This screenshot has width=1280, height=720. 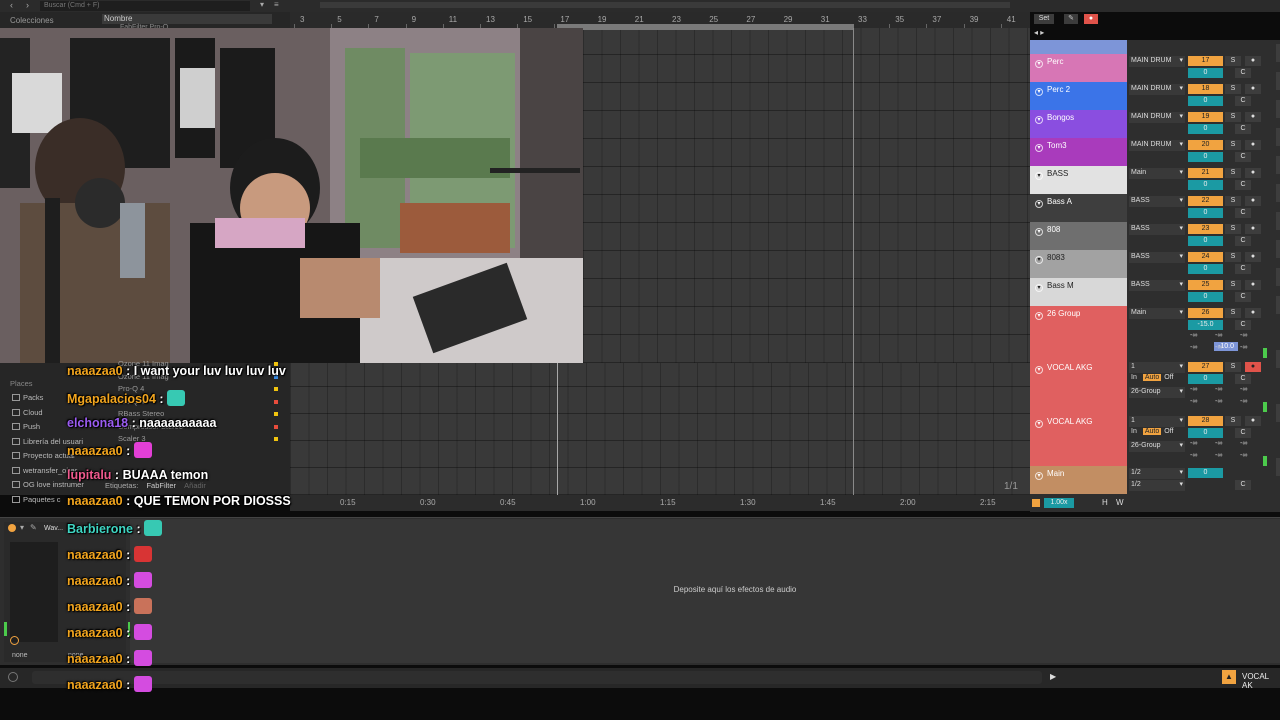 What do you see at coordinates (1078, 96) in the screenshot?
I see `mixer-track-header: ▾ Perc 2` at bounding box center [1078, 96].